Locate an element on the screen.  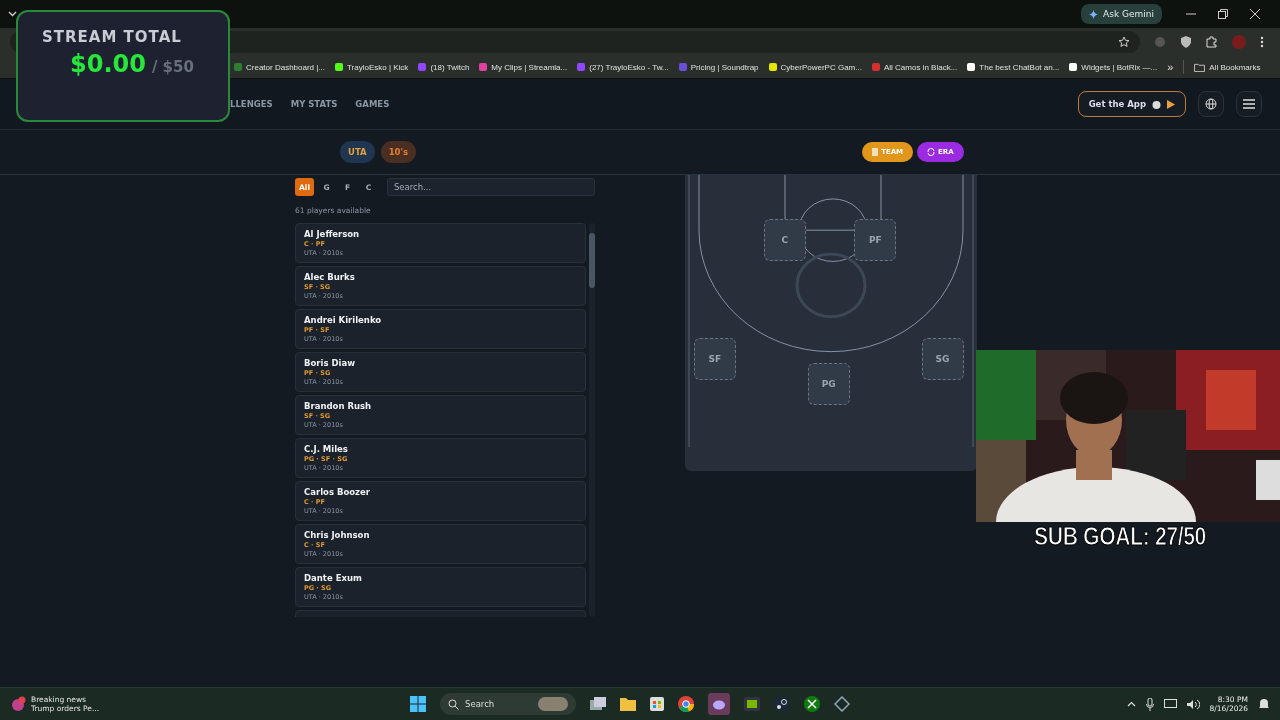
nav-link: GAMES is located at coordinates (372, 104).